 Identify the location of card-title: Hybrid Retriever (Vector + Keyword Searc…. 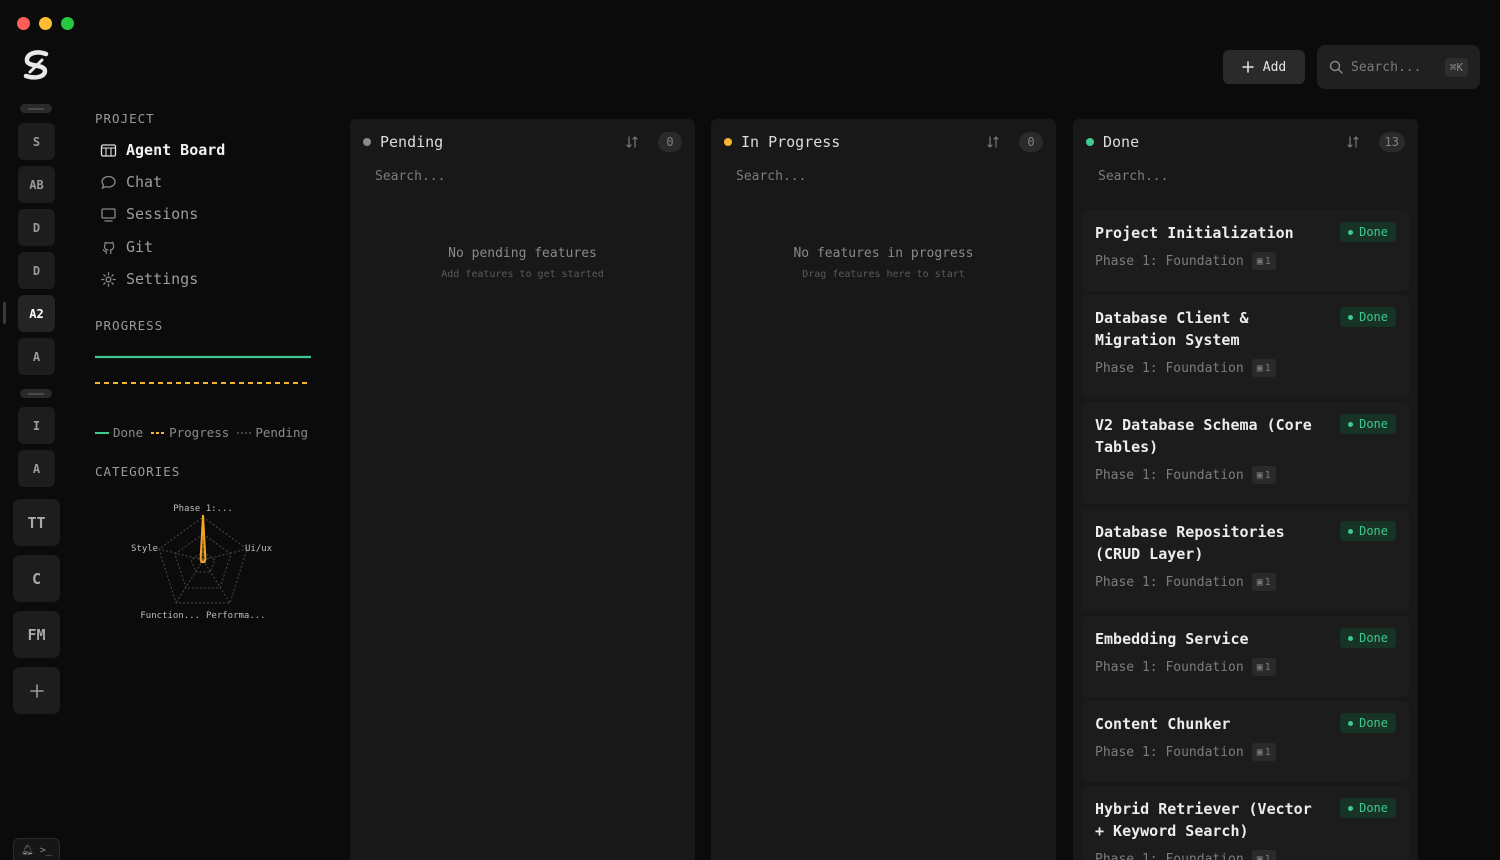
(1203, 820).